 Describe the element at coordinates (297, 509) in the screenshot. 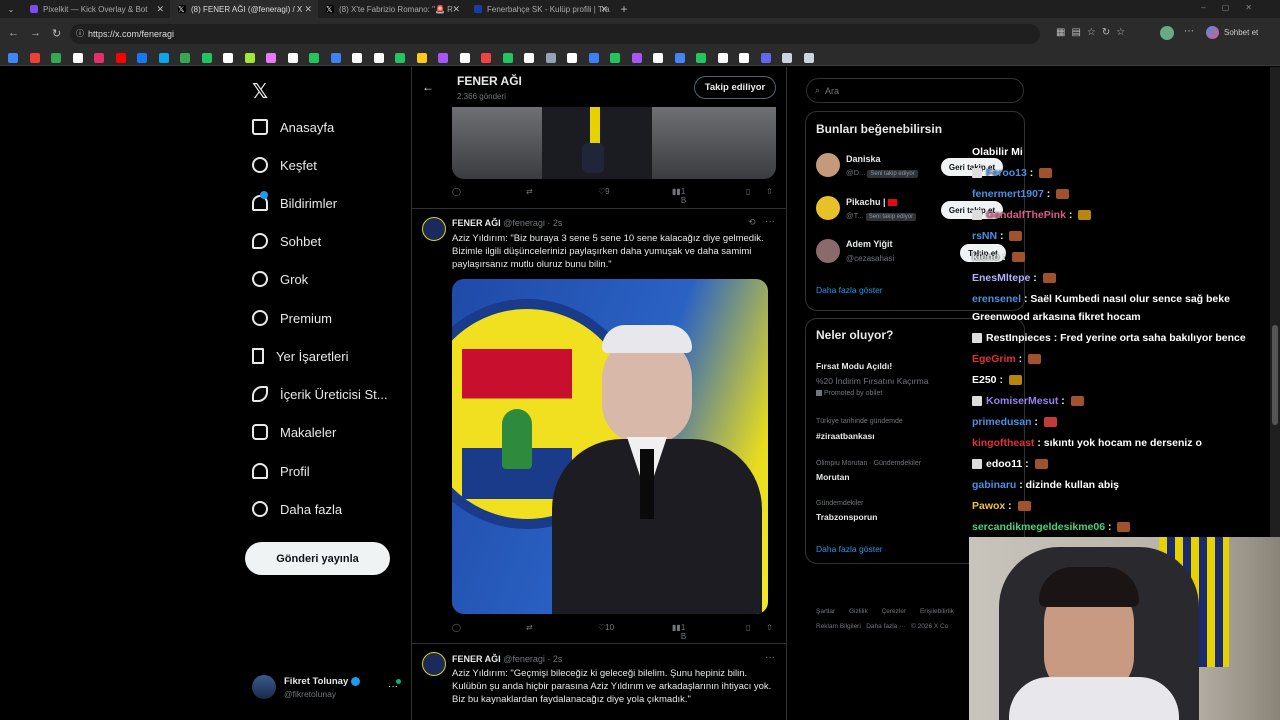

I see `nav-more: Daha fazla` at that location.